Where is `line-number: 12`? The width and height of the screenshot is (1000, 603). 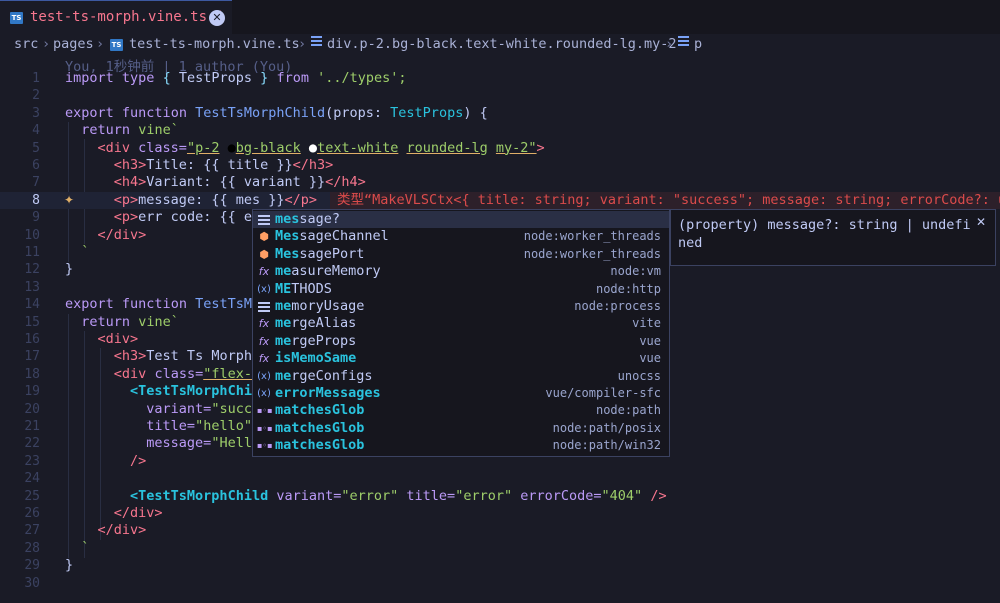
line-number: 12 is located at coordinates (32, 270).